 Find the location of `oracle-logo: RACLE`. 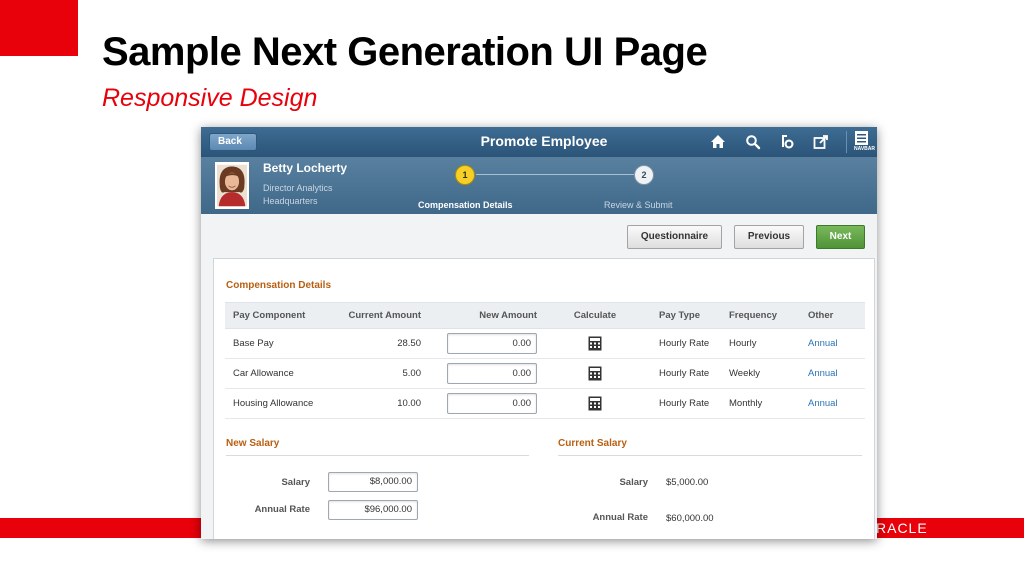

oracle-logo: RACLE is located at coordinates (902, 528).